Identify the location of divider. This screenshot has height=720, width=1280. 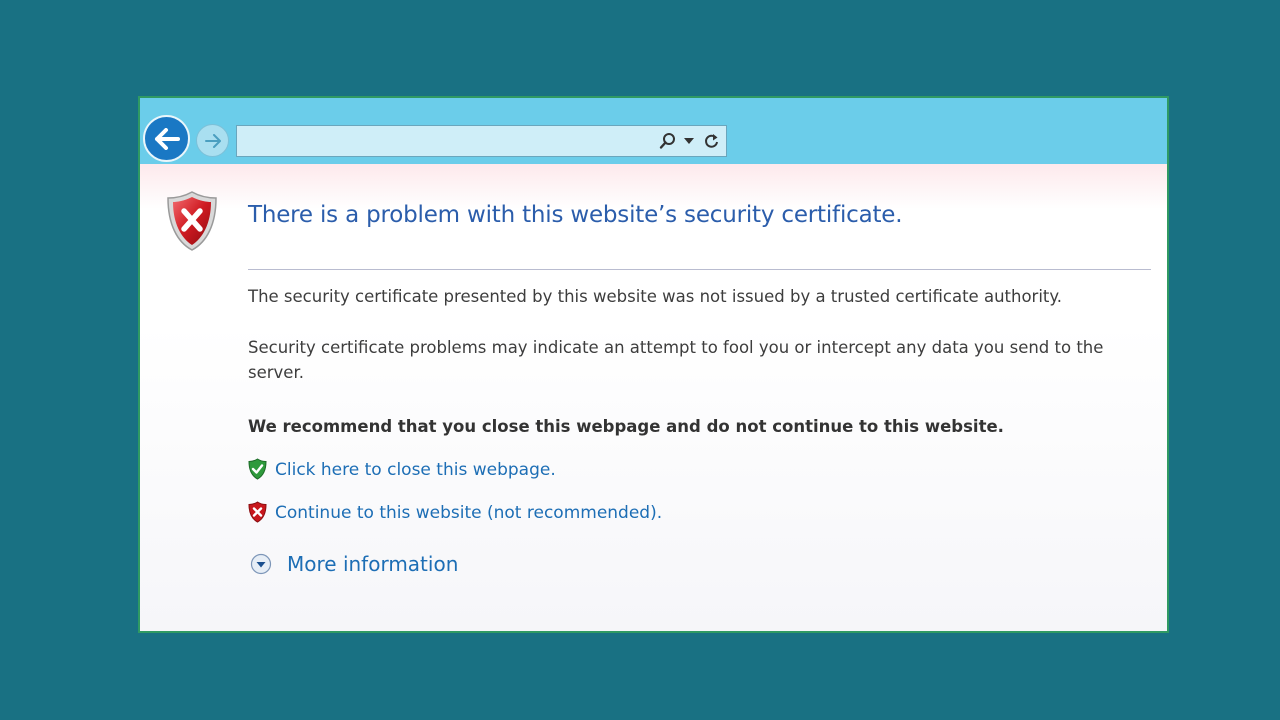
(699, 269).